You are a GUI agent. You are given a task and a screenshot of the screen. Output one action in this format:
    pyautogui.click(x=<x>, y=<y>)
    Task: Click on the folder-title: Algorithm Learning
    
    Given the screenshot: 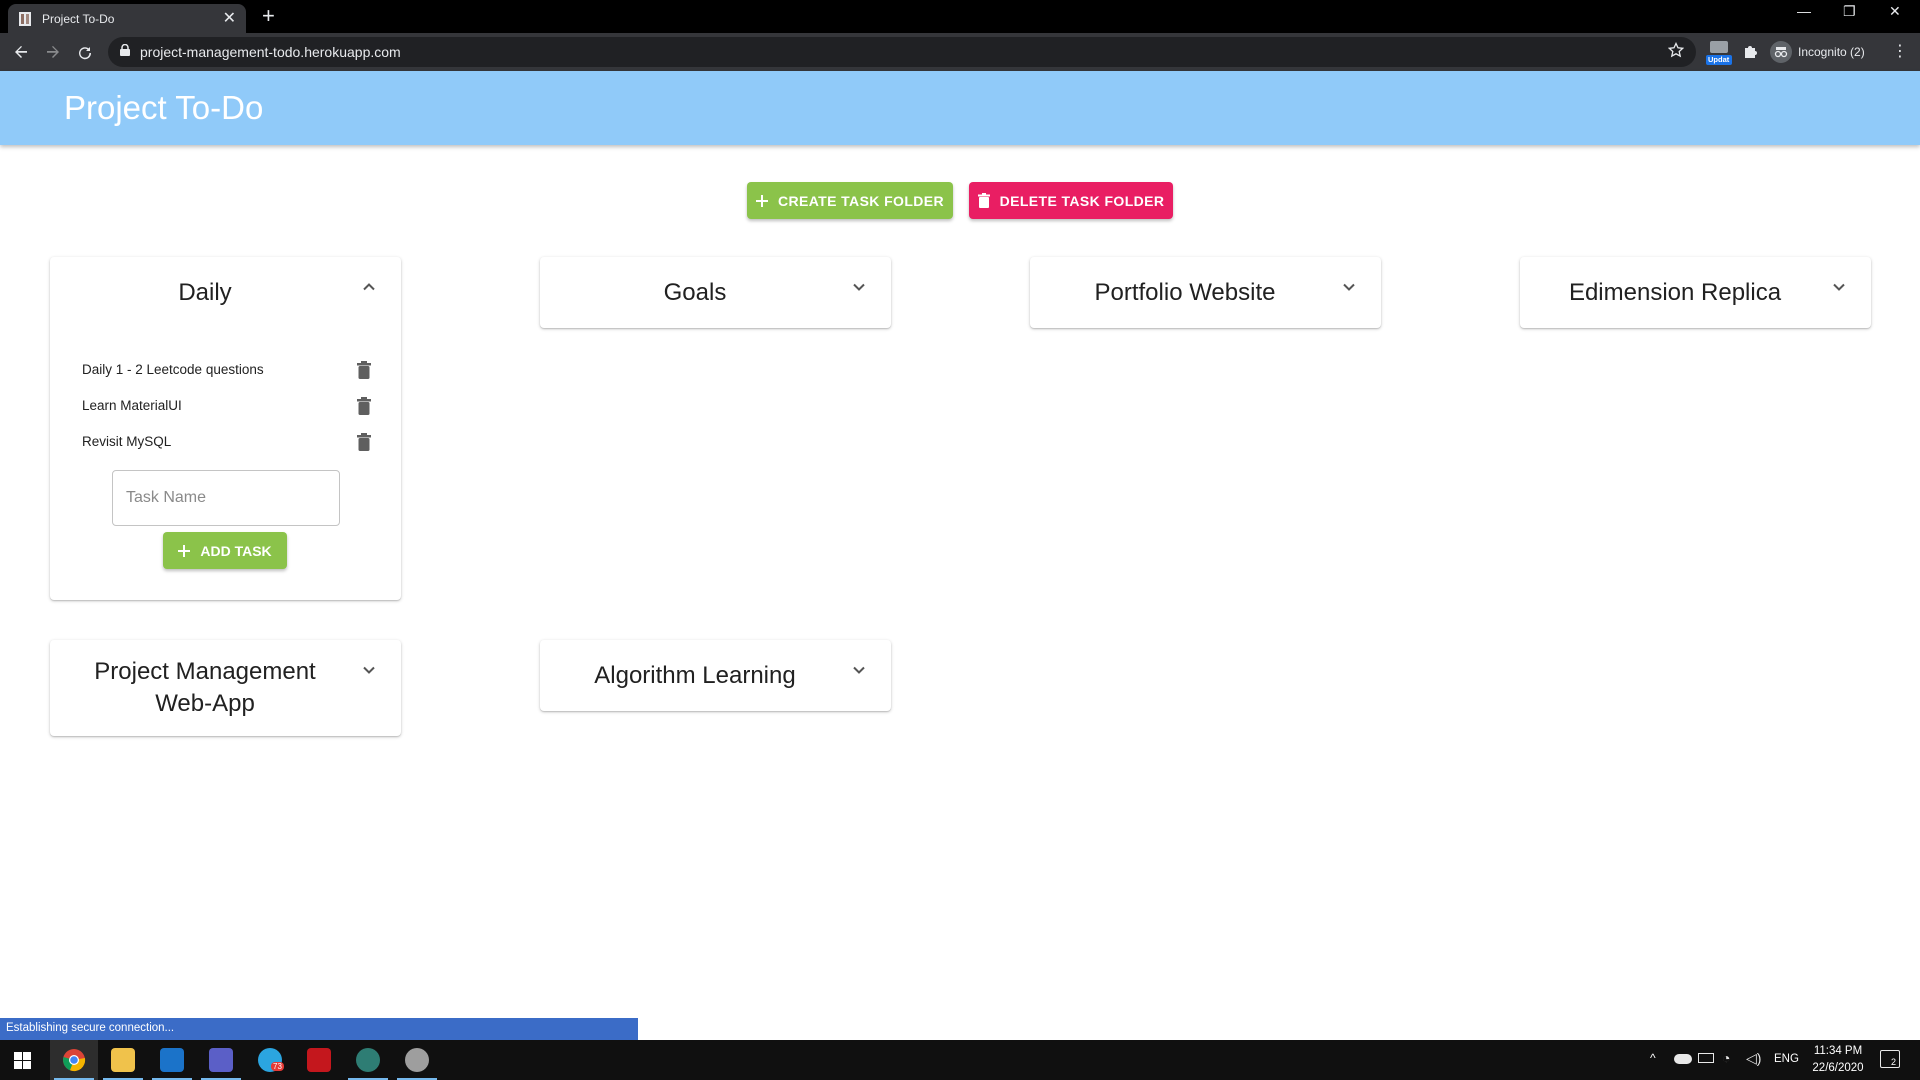 What is the action you would take?
    pyautogui.click(x=695, y=675)
    